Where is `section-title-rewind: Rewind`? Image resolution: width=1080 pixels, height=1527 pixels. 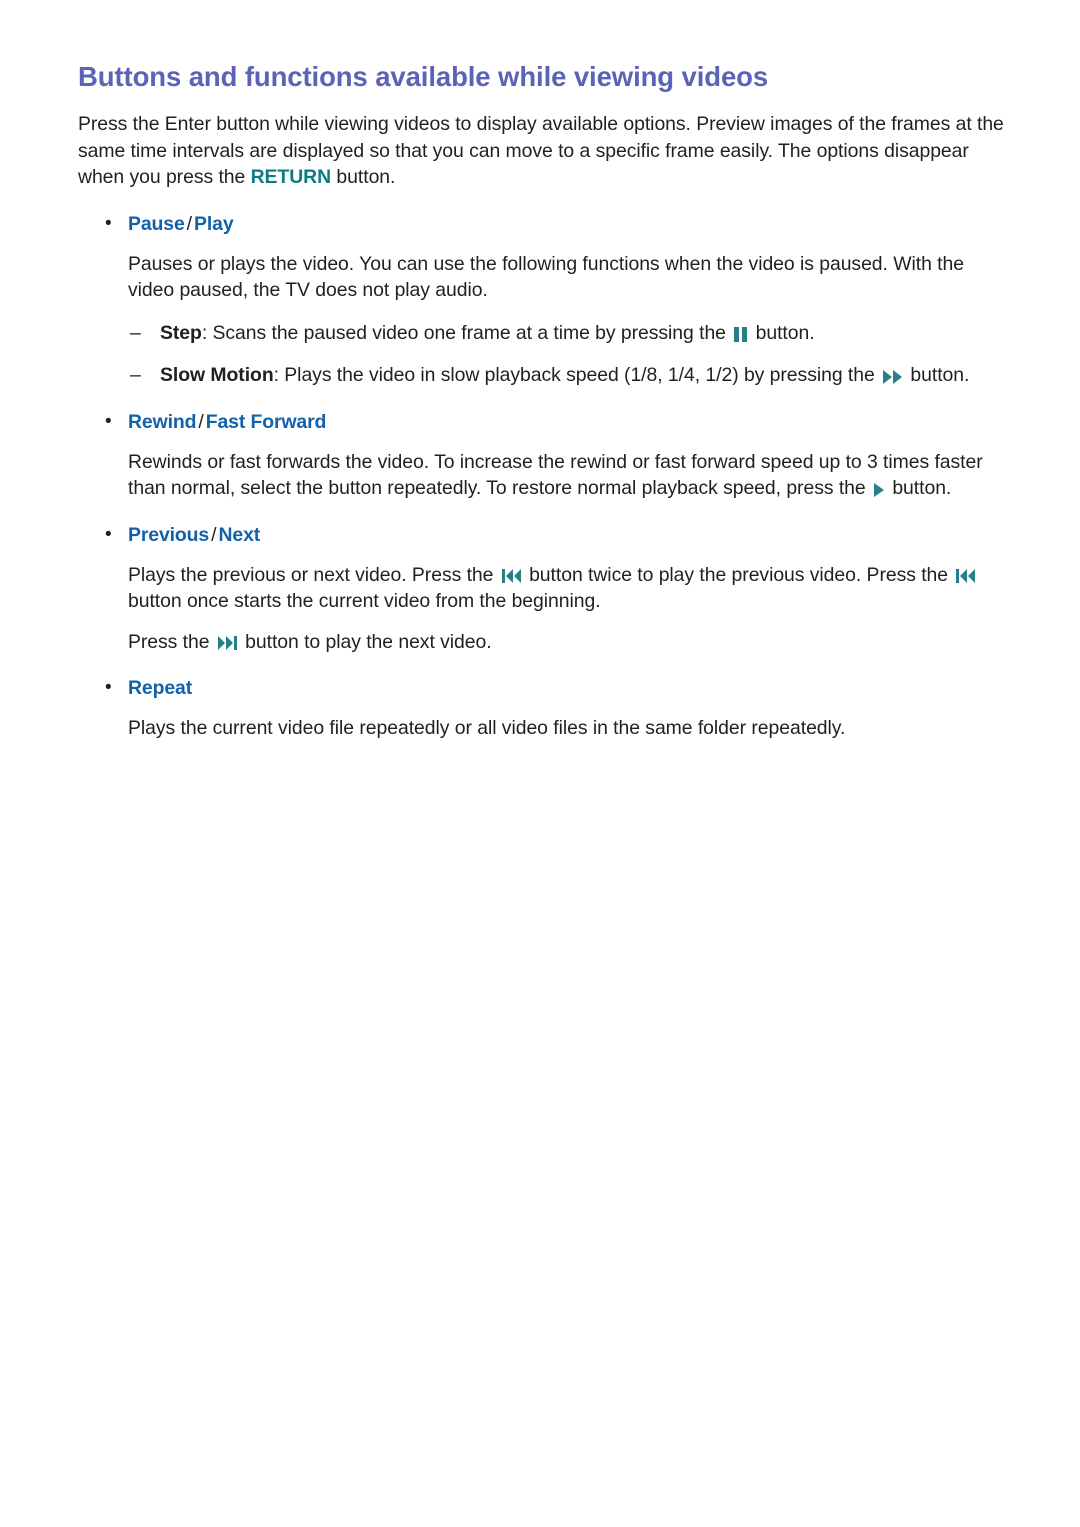 section-title-rewind: Rewind is located at coordinates (162, 421).